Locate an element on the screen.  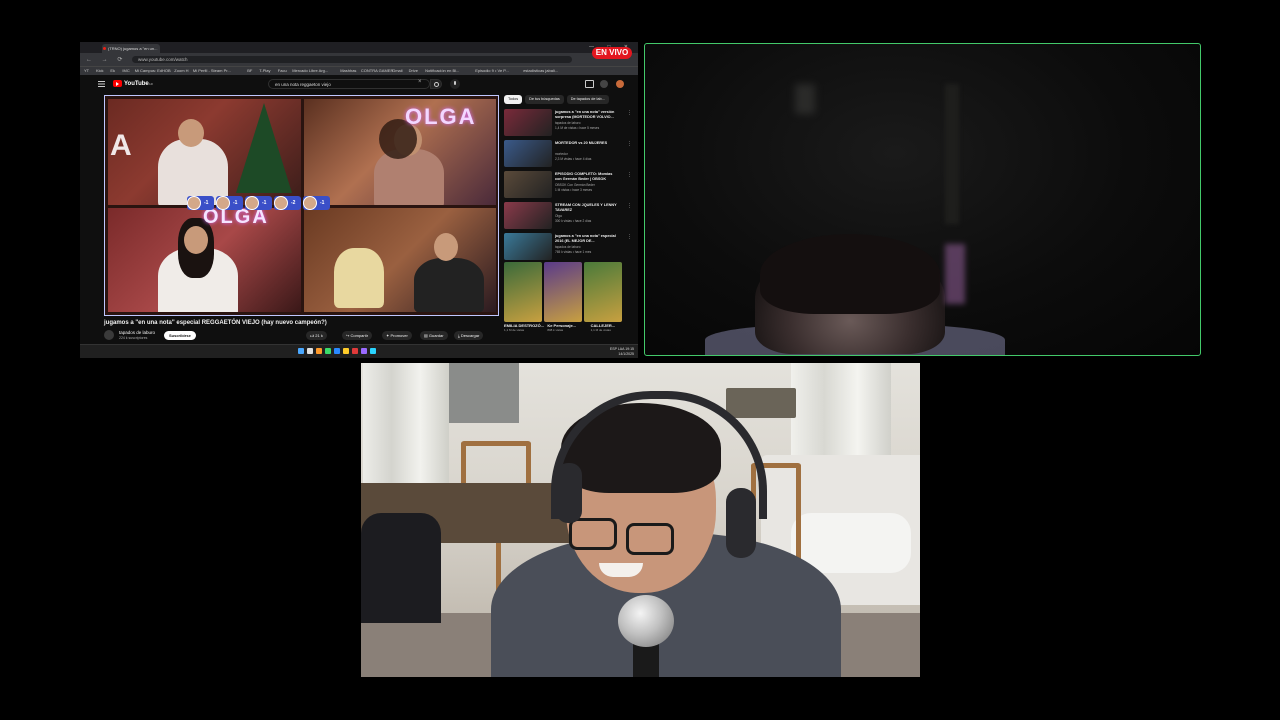
language-indicator: ESP LAA is located at coordinates (617, 349).